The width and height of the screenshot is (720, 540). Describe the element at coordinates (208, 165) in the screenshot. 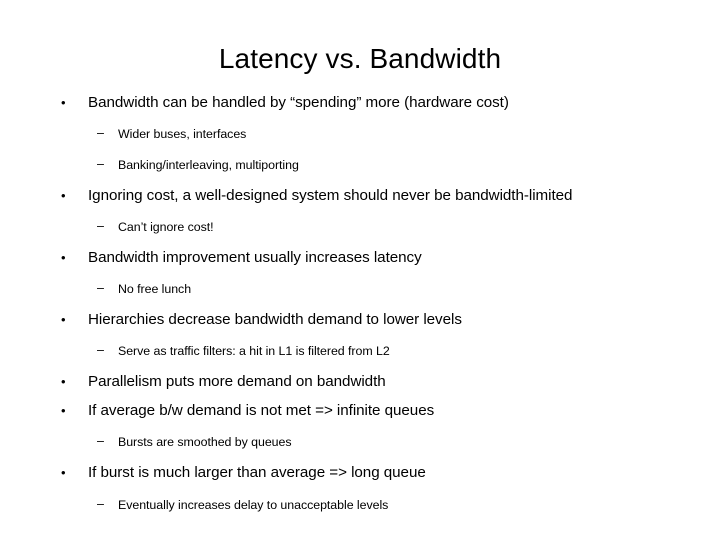

I see `list-item-label: Banking/interleaving, multiporting` at that location.